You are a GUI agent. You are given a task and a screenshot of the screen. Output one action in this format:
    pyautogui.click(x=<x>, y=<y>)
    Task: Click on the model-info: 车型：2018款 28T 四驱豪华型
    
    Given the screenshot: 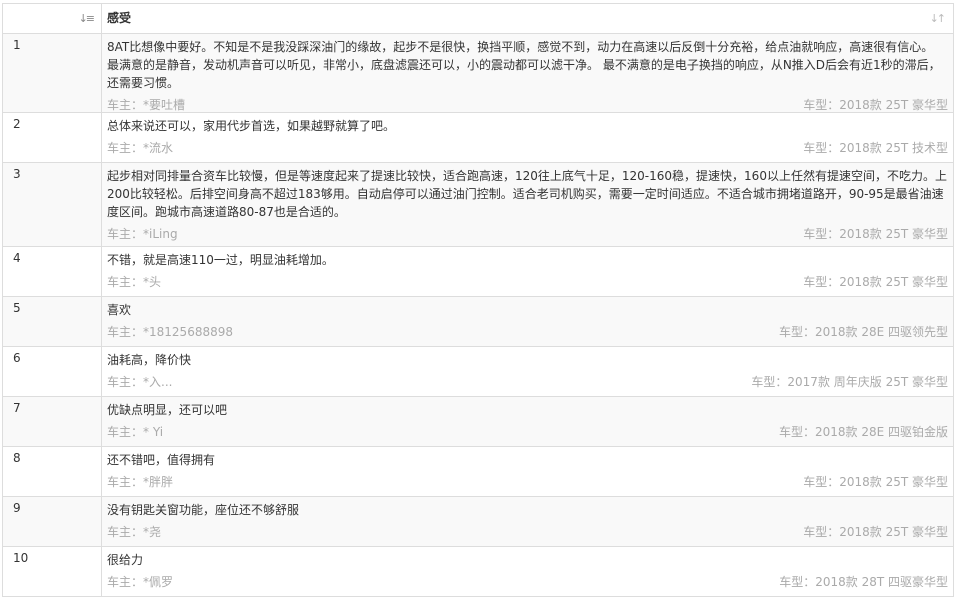 What is the action you would take?
    pyautogui.click(x=863, y=582)
    